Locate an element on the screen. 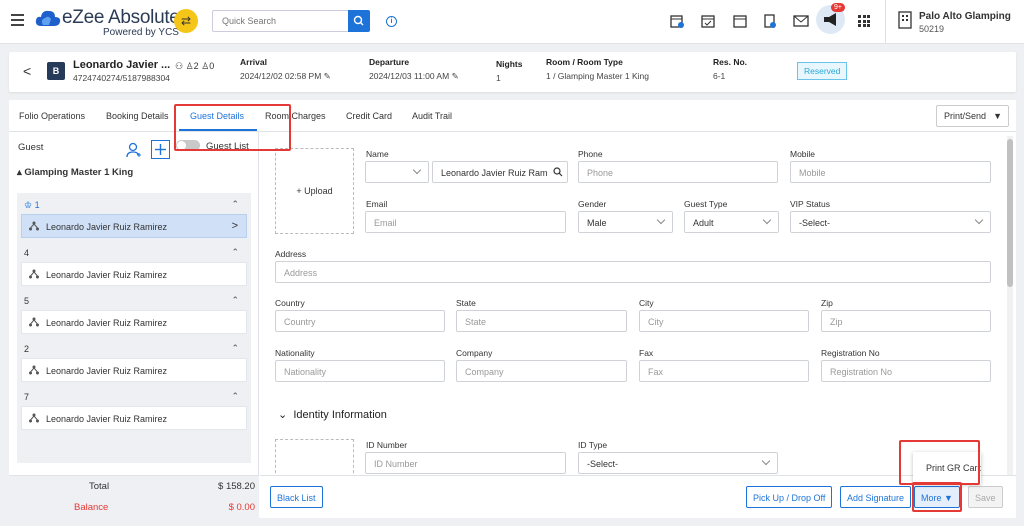 Image resolution: width=1024 pixels, height=526 pixels. gender-label: Gender is located at coordinates (592, 204).